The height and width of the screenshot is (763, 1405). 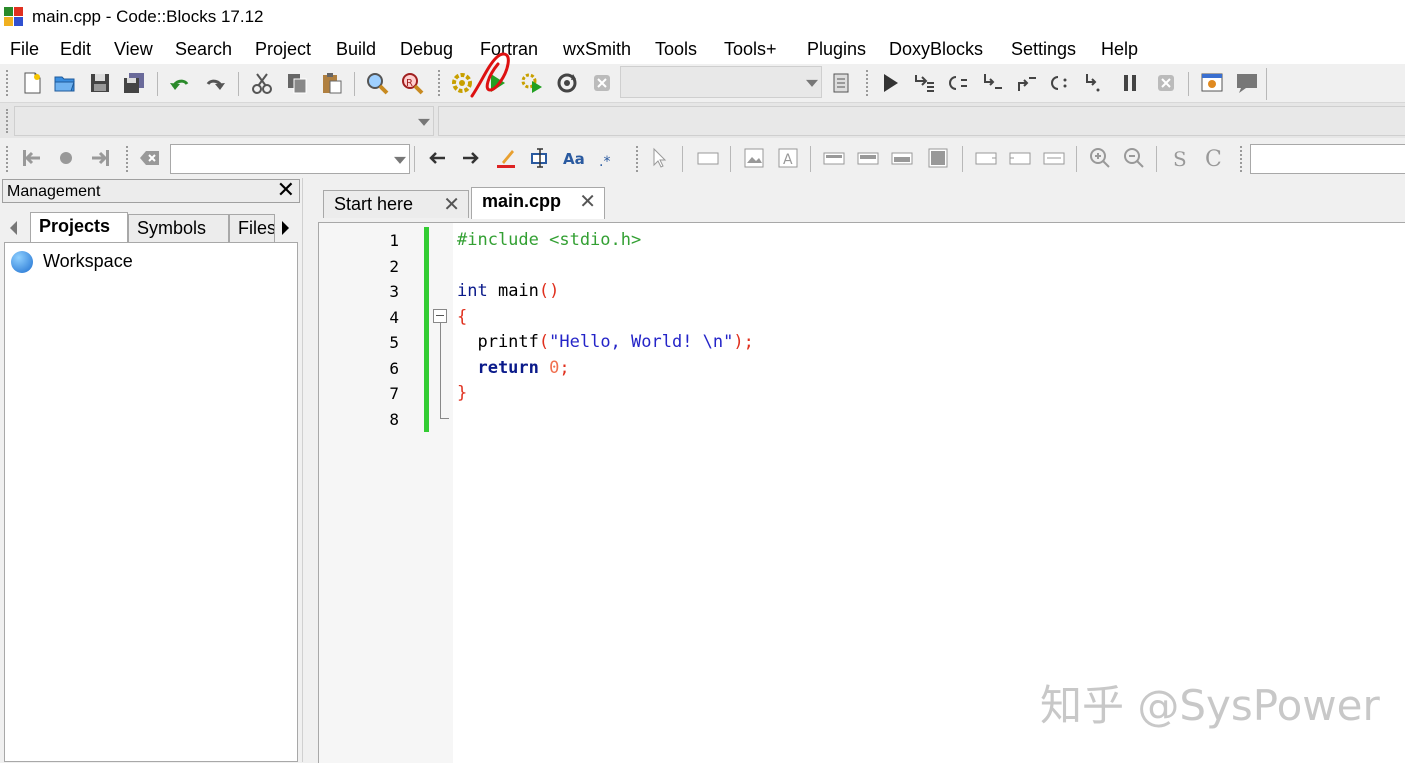 I want to click on tab-start-here: Start here ✕, so click(x=396, y=204).